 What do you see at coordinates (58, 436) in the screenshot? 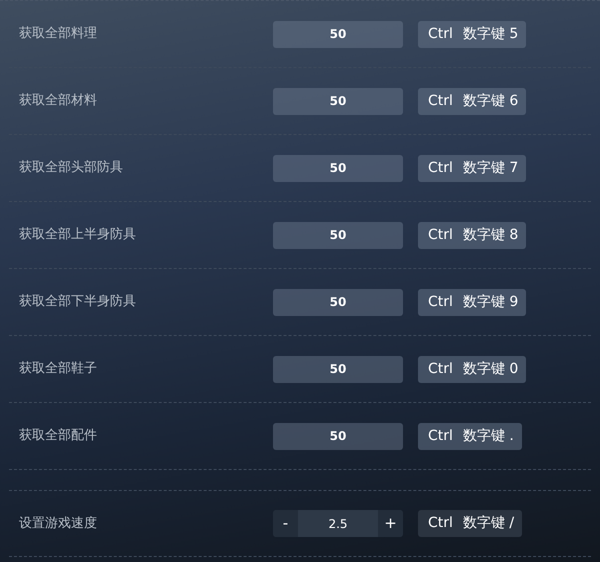
I see `setting-label: 获取全部配件` at bounding box center [58, 436].